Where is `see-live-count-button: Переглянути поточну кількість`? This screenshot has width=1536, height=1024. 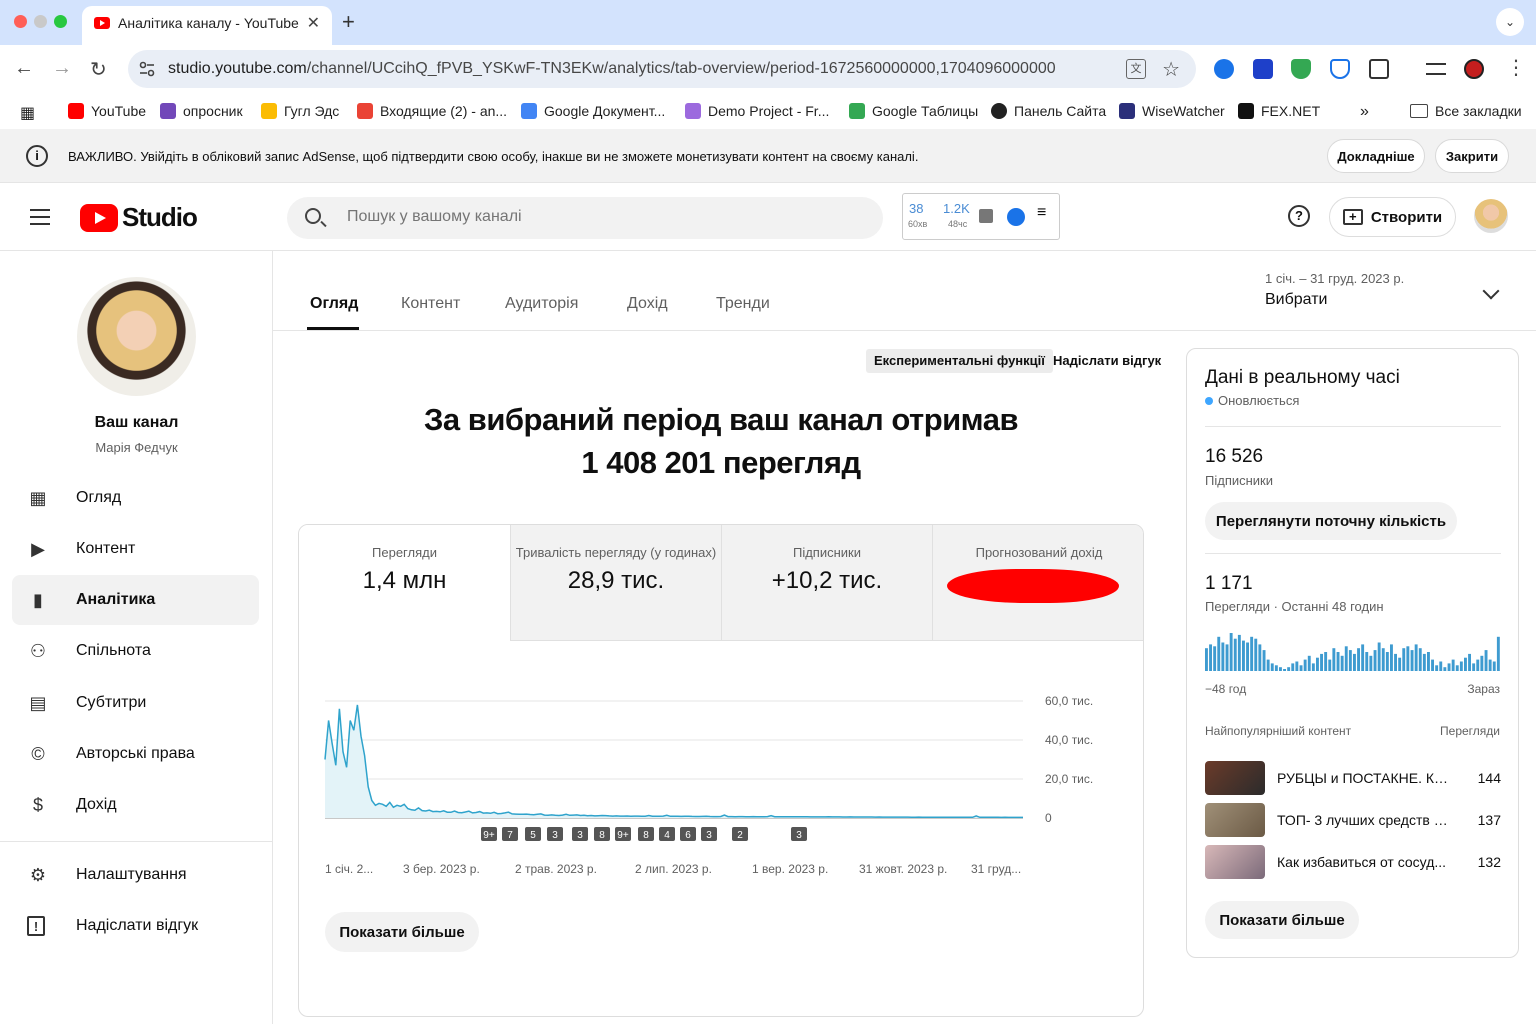
see-live-count-button: Переглянути поточну кількість is located at coordinates (1331, 521).